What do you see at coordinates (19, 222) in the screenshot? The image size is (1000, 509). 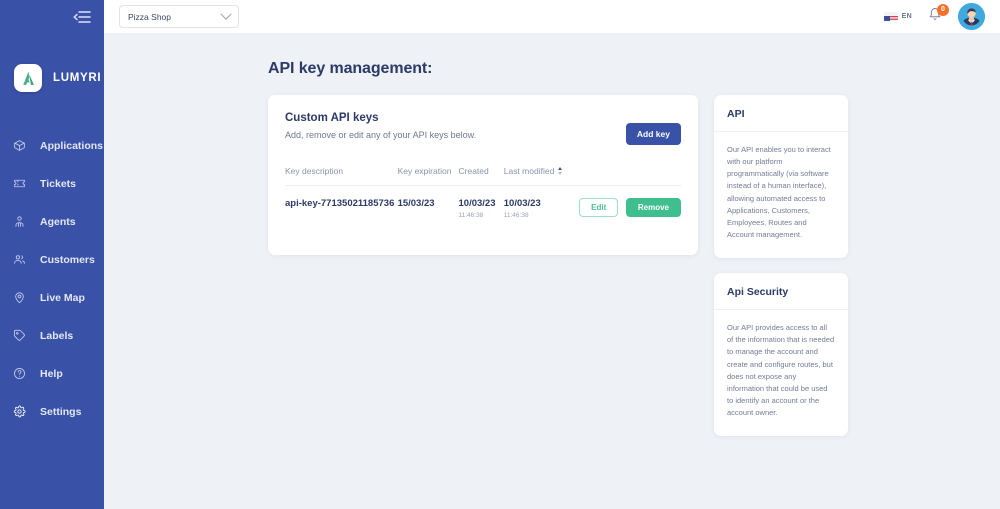 I see `agent-icon` at bounding box center [19, 222].